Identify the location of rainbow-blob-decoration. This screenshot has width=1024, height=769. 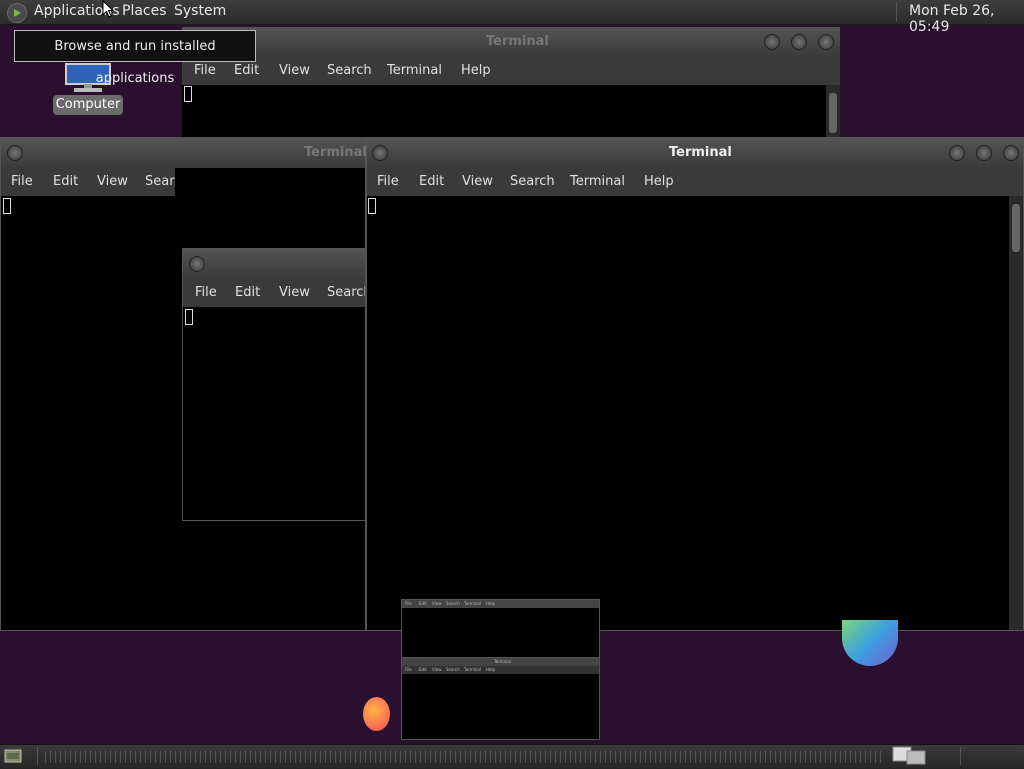
(870, 643).